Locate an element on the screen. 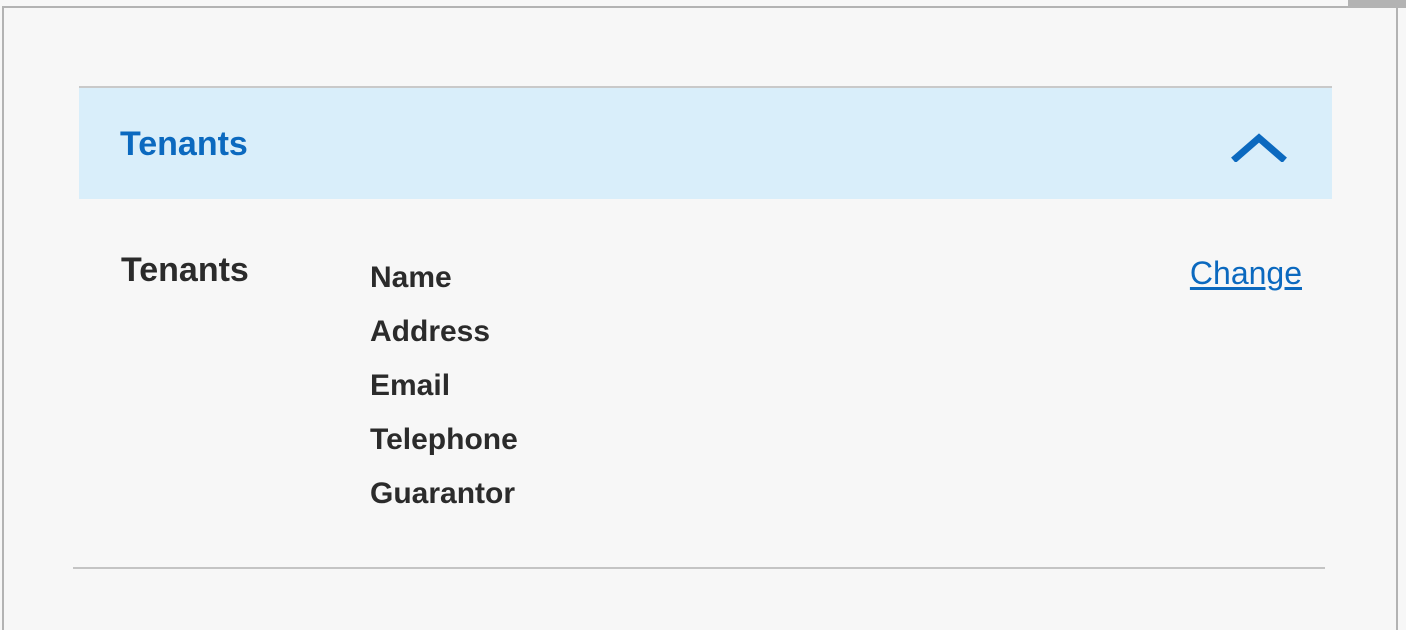  field-telephone: Telephone is located at coordinates (444, 439).